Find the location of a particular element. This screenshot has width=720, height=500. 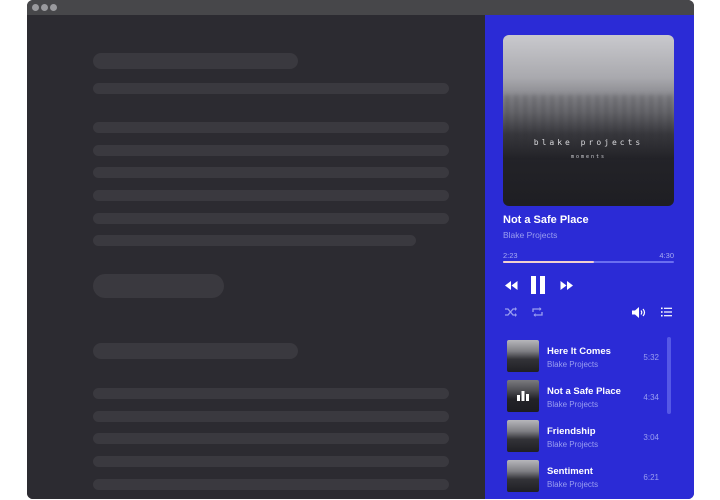

track-title: Here It Comes is located at coordinates (579, 351).